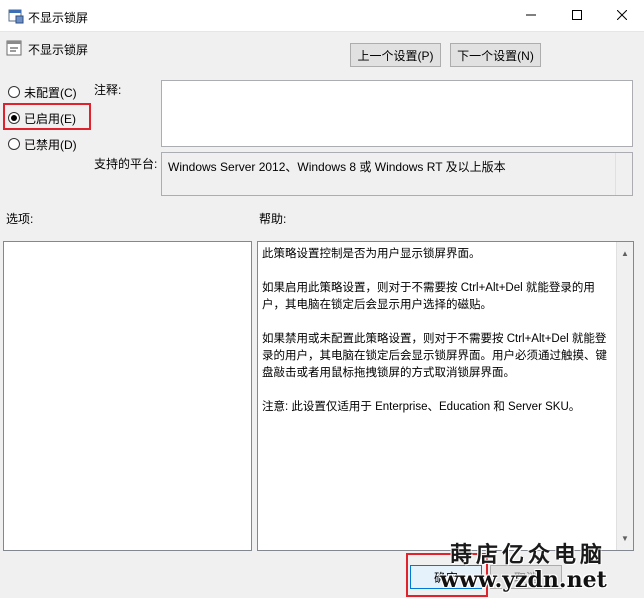 The image size is (644, 598). I want to click on help-paragraph: 此策略设置控制是否为用户显示锁屏界面。, so click(371, 254).